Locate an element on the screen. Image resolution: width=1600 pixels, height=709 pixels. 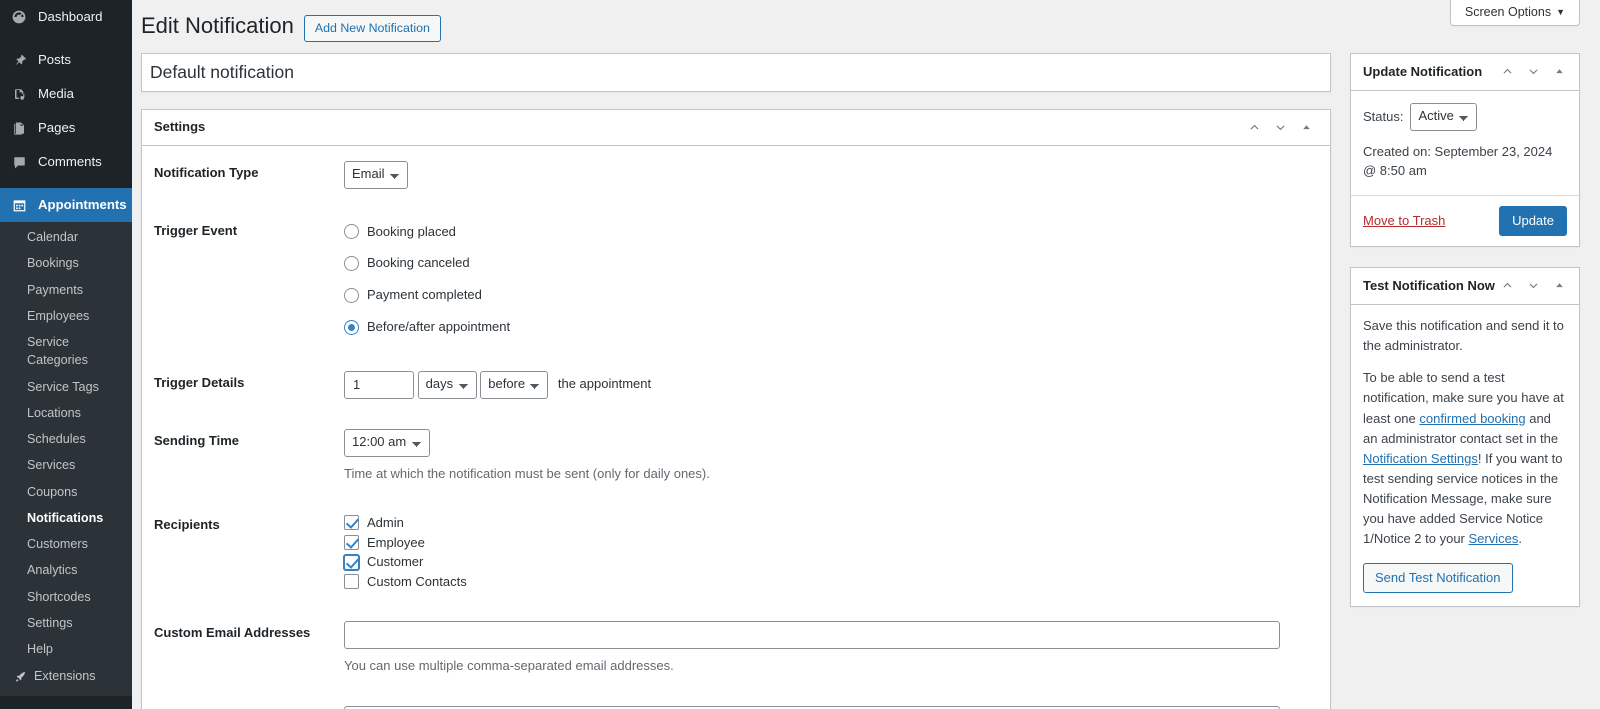
trigger-details-suffix: the appointment is located at coordinates (604, 384).